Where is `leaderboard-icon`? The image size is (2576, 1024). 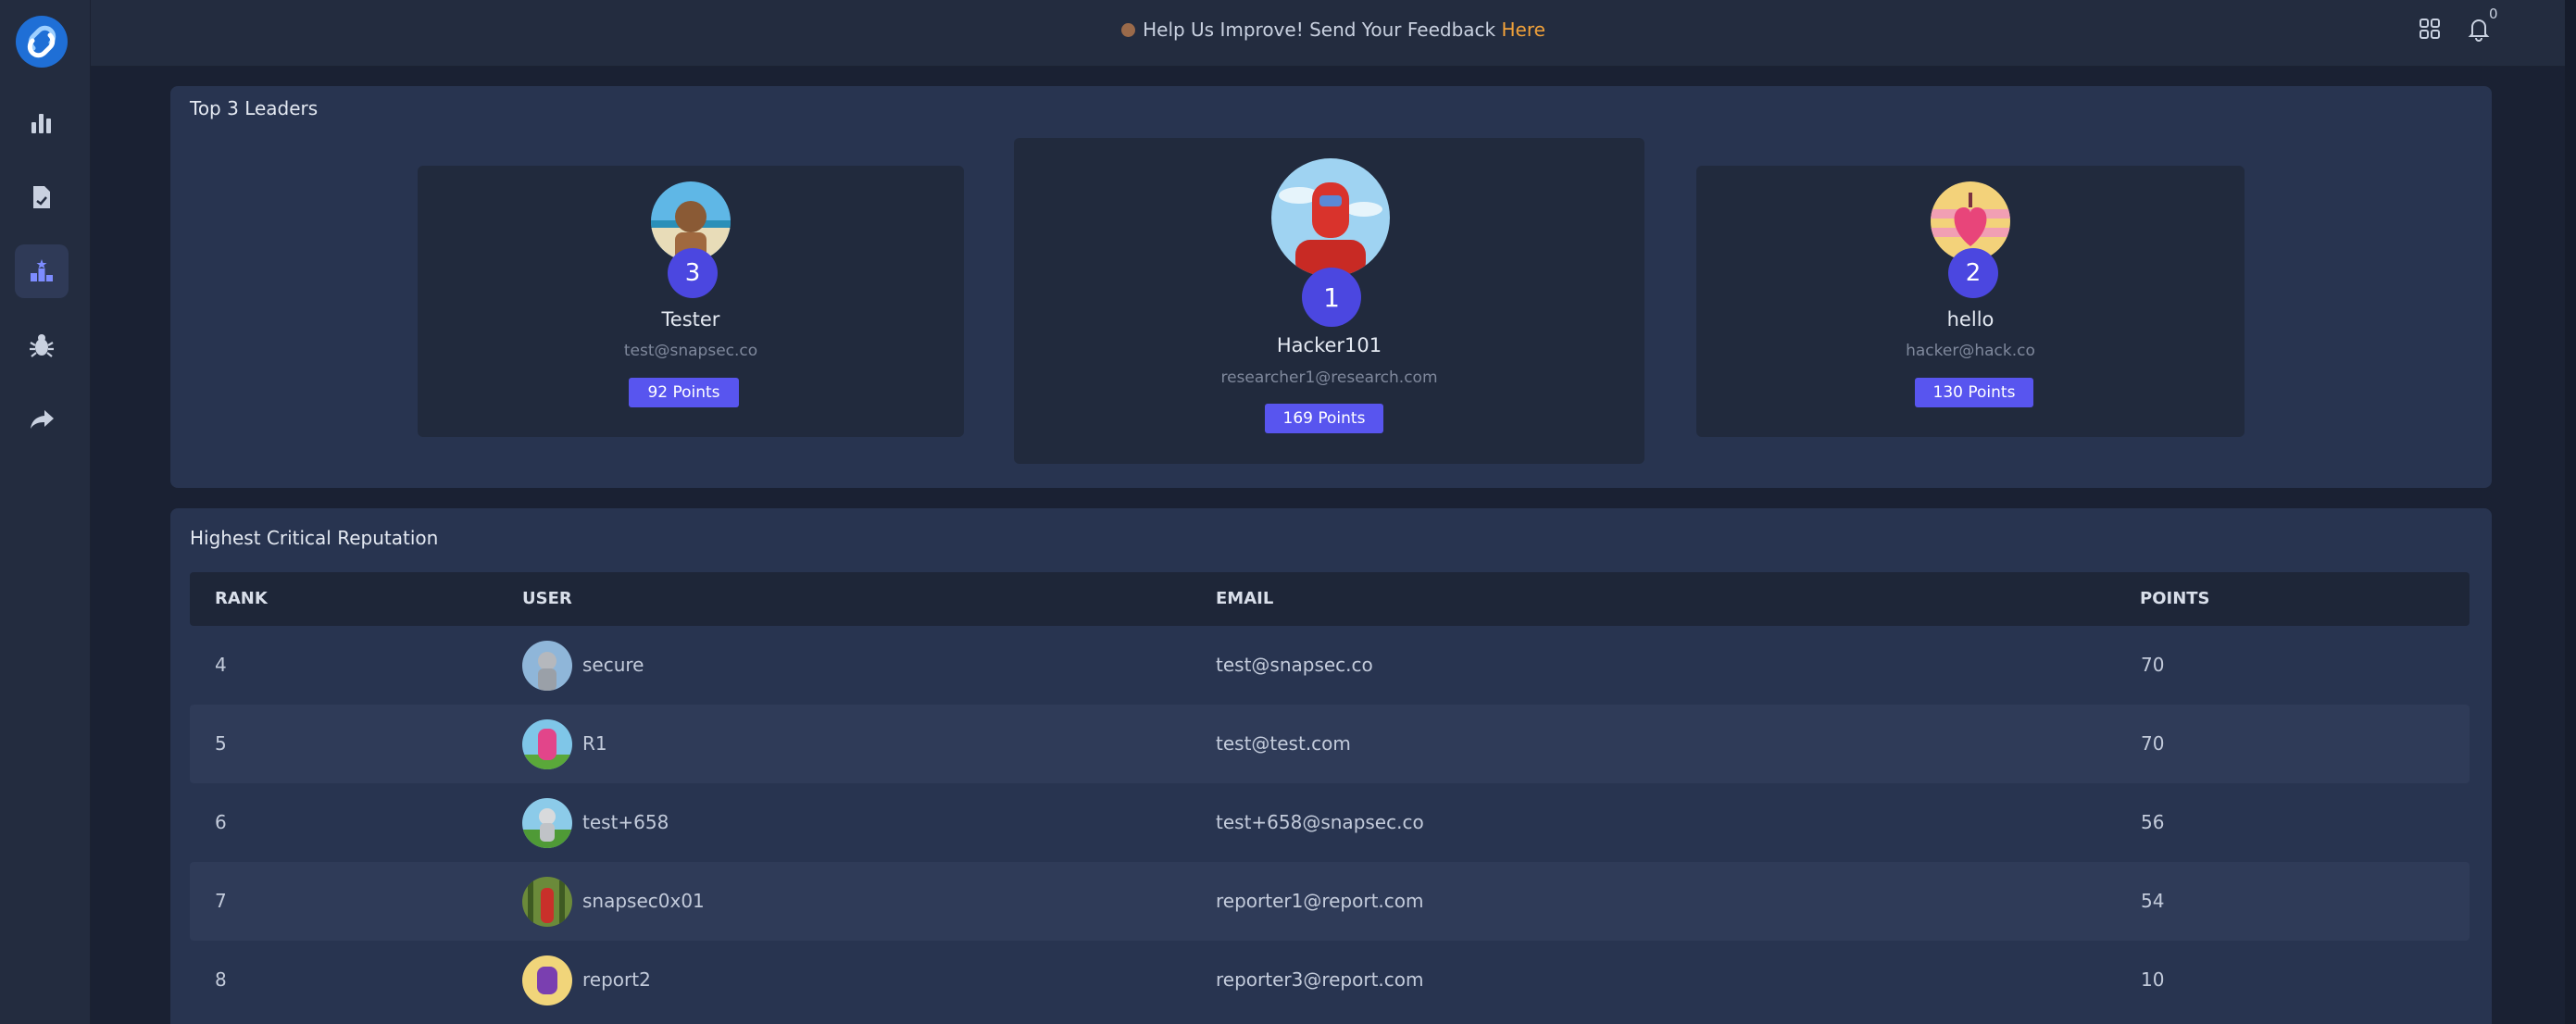
leaderboard-icon is located at coordinates (42, 270).